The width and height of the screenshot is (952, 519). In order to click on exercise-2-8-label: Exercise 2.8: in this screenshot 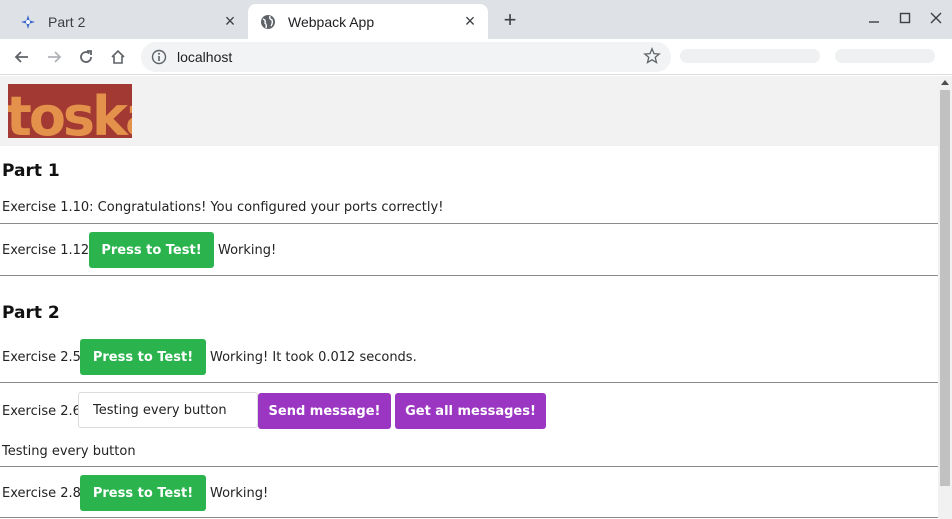, I will do `click(44, 493)`.